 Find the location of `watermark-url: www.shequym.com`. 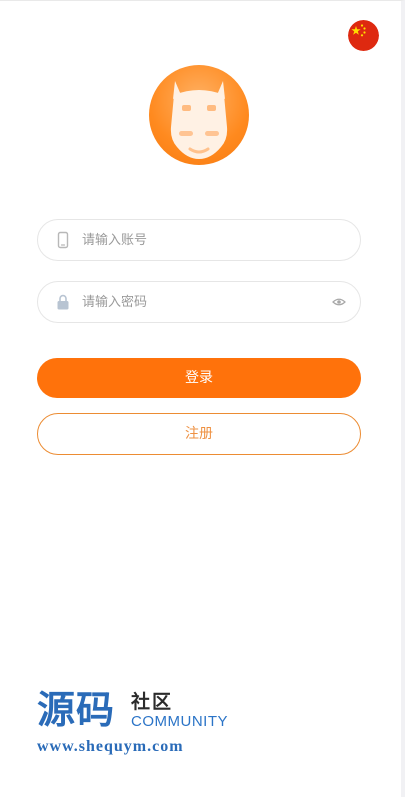

watermark-url: www.shequym.com is located at coordinates (110, 746).